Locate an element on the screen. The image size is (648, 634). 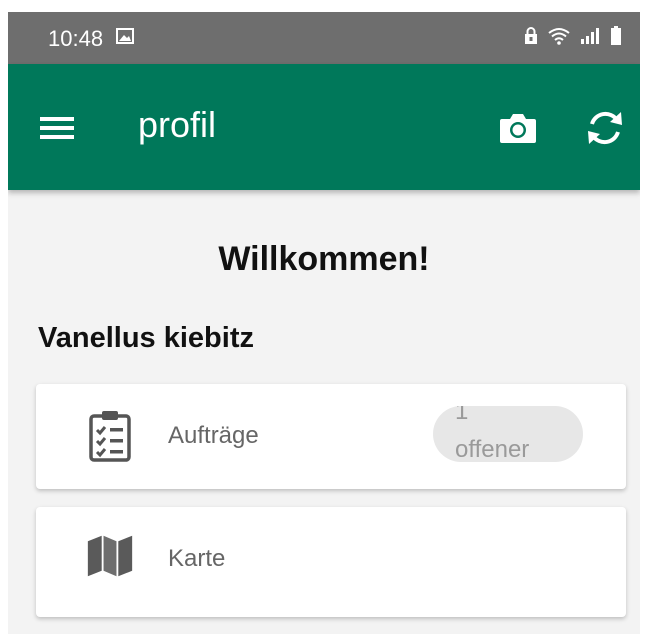
status-bar: 10:48 is located at coordinates (324, 38).